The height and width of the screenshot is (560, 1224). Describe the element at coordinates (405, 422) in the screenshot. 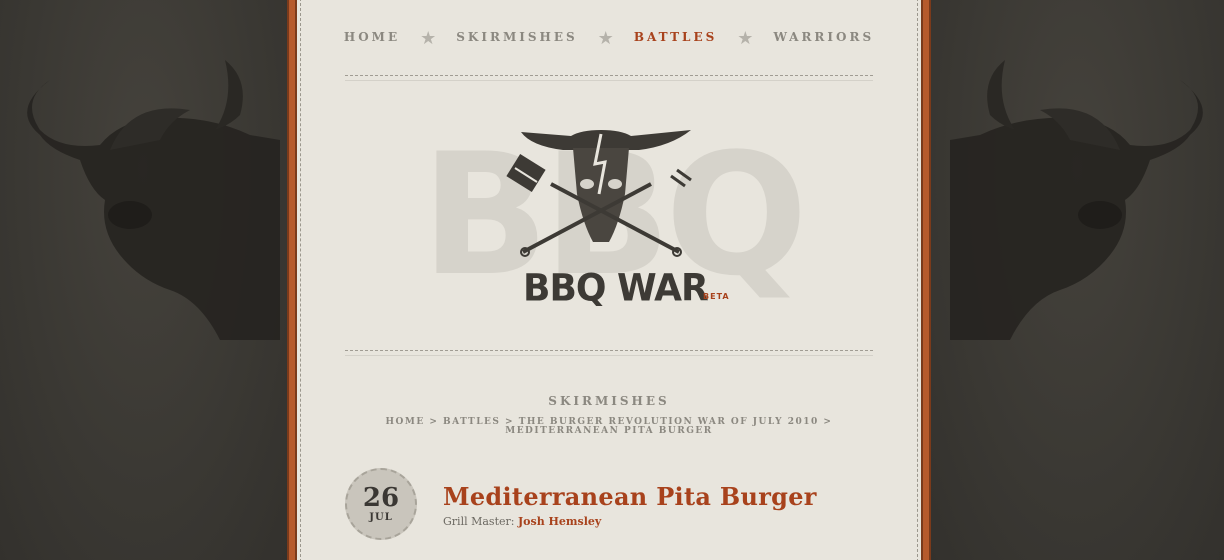

I see `breadcrumb-home: HOME` at that location.